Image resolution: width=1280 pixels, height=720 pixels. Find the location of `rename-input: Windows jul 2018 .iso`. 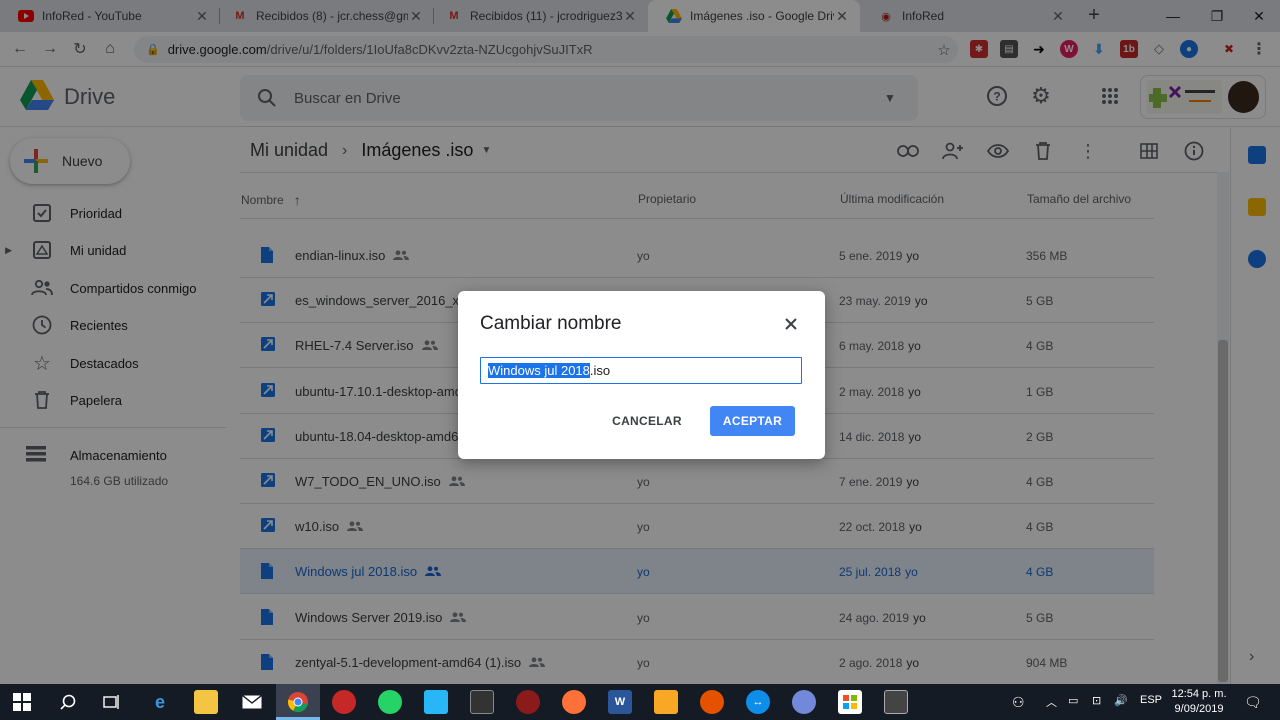

rename-input: Windows jul 2018 .iso is located at coordinates (641, 370).